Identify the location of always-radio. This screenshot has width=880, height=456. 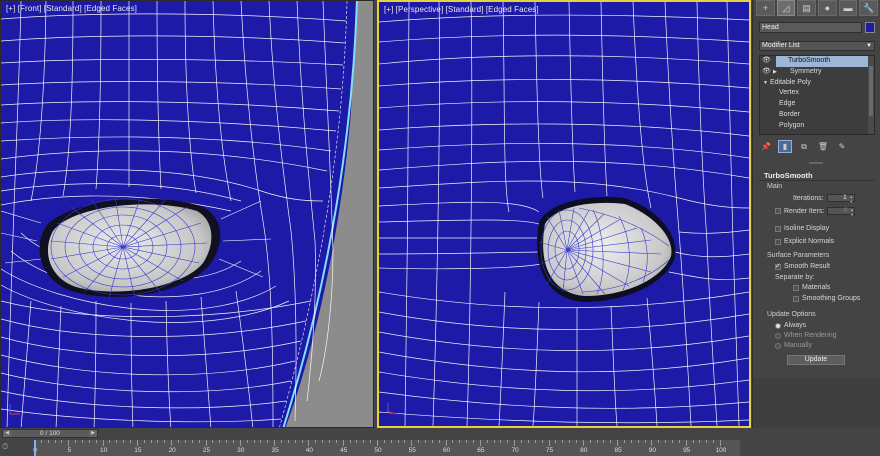
(778, 325).